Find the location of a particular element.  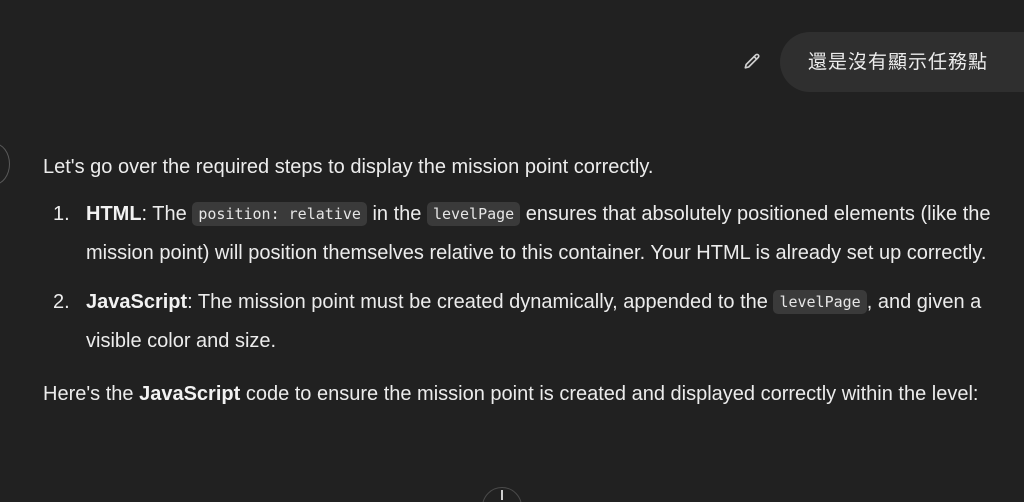

step-title: HTML is located at coordinates (114, 213).